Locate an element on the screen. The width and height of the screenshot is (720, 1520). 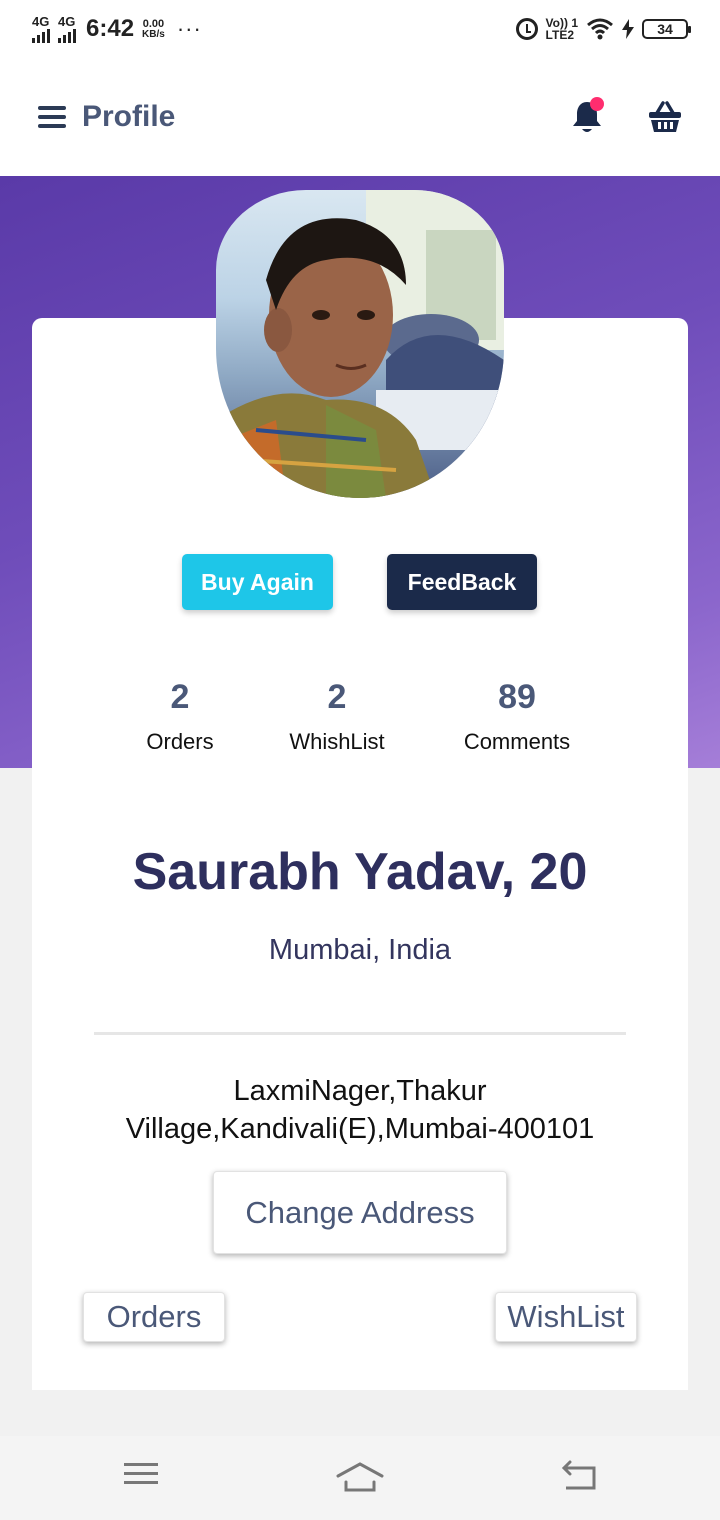
status-right: Vo)) 1 LTE2 34 is located at coordinates (603, 29).